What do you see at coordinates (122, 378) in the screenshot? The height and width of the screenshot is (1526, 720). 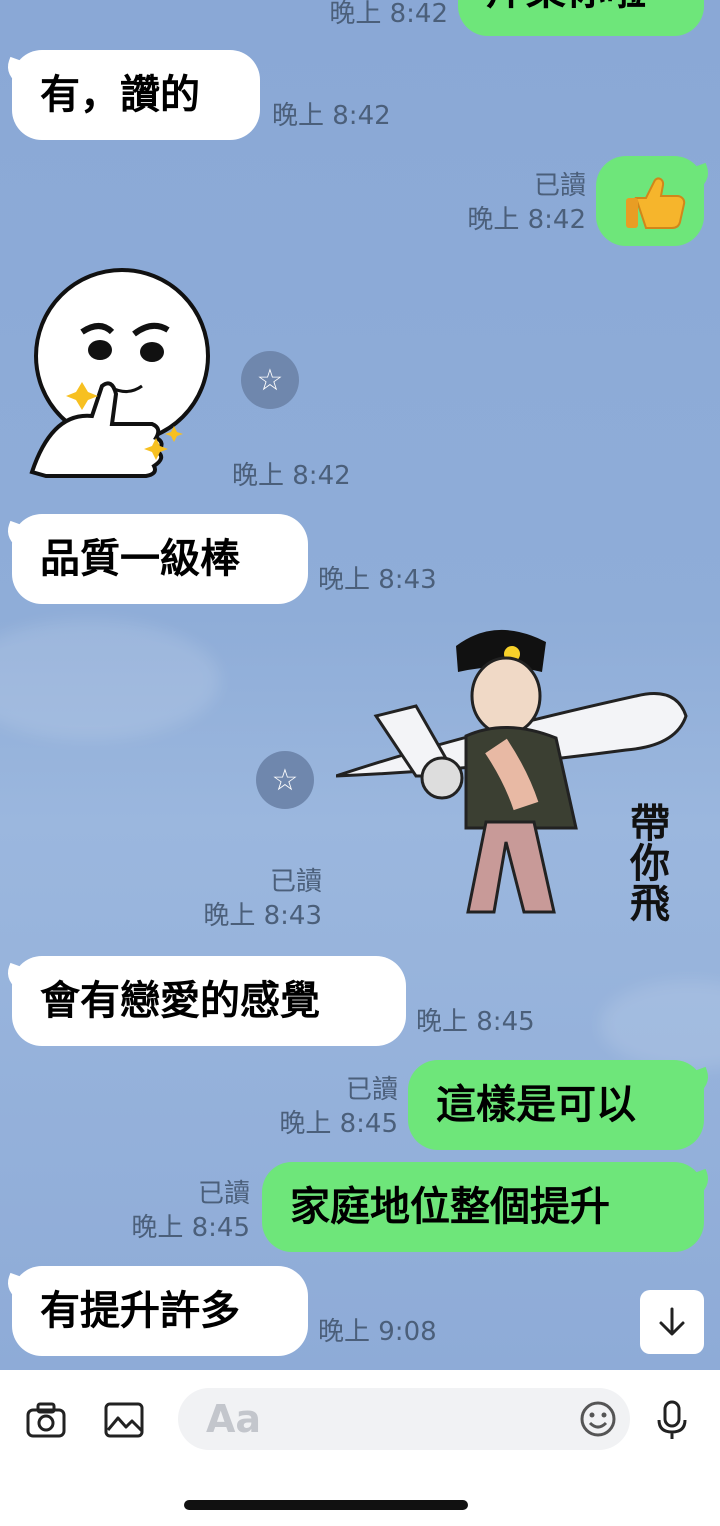 I see `thumbs-up-sticker` at bounding box center [122, 378].